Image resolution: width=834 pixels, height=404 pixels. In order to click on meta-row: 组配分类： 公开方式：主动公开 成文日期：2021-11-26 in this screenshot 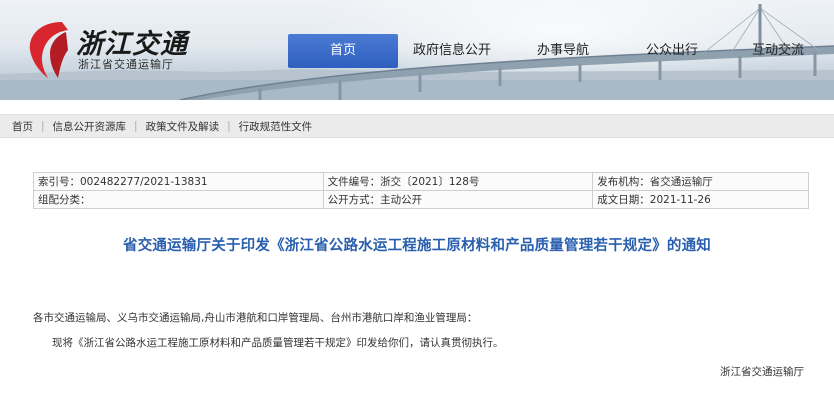, I will do `click(421, 199)`.